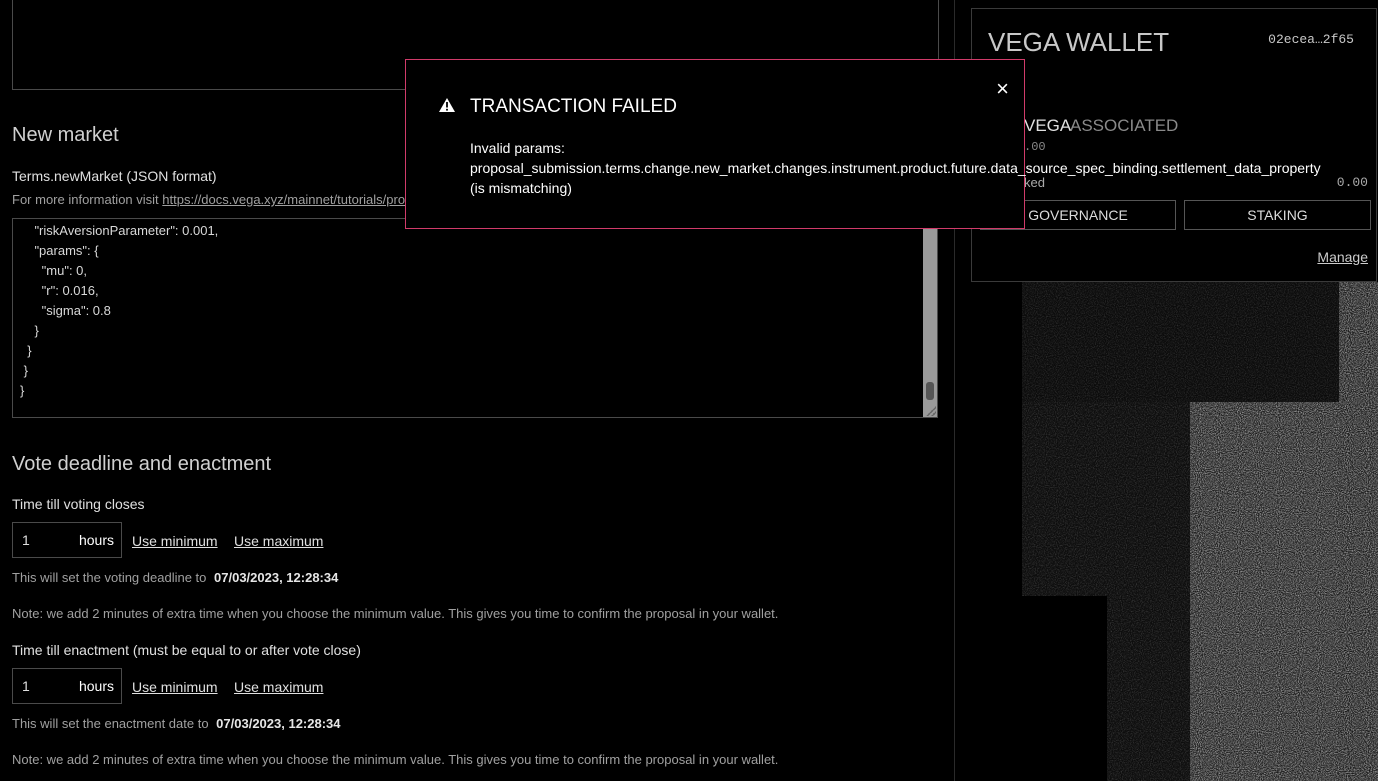  I want to click on staking-button: STAKING, so click(1277, 215).